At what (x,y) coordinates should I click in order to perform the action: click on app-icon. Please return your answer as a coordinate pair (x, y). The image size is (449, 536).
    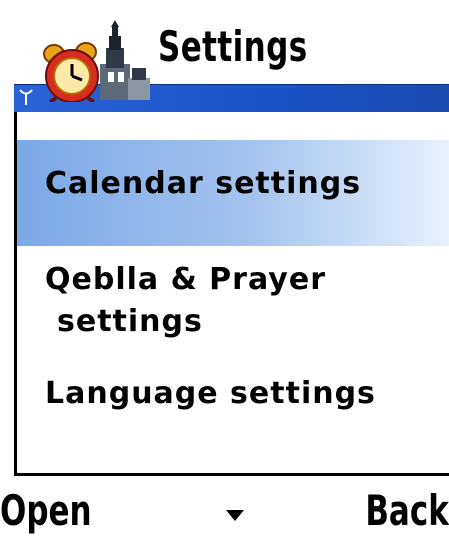
    Looking at the image, I should click on (96, 61).